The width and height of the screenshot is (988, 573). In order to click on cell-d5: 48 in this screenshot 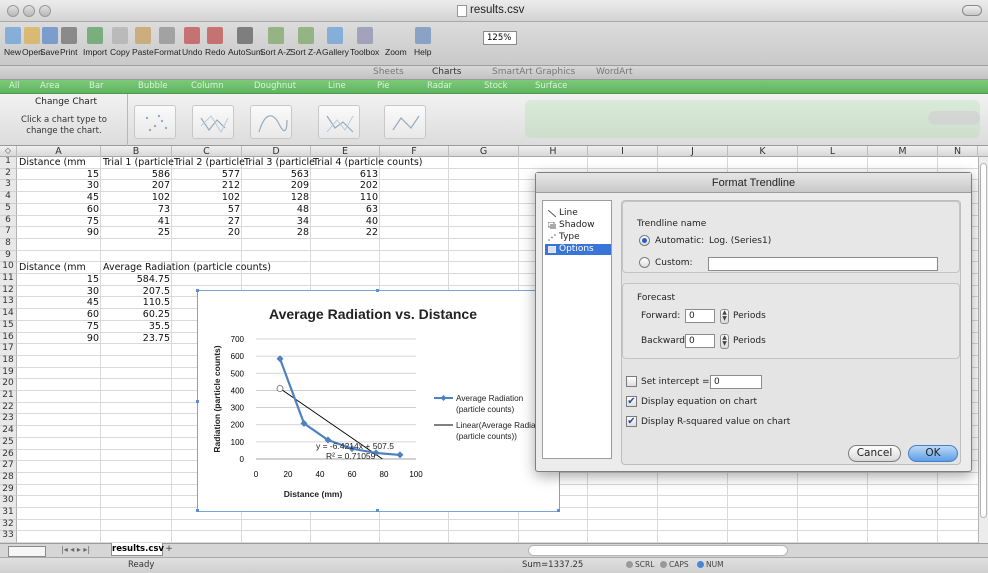, I will do `click(276, 210)`.